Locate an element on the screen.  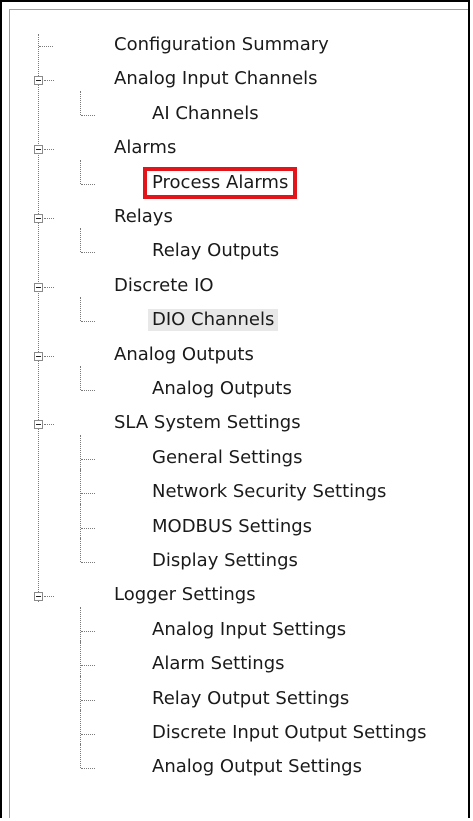
tree-item-label: SLA System Settings is located at coordinates (207, 423).